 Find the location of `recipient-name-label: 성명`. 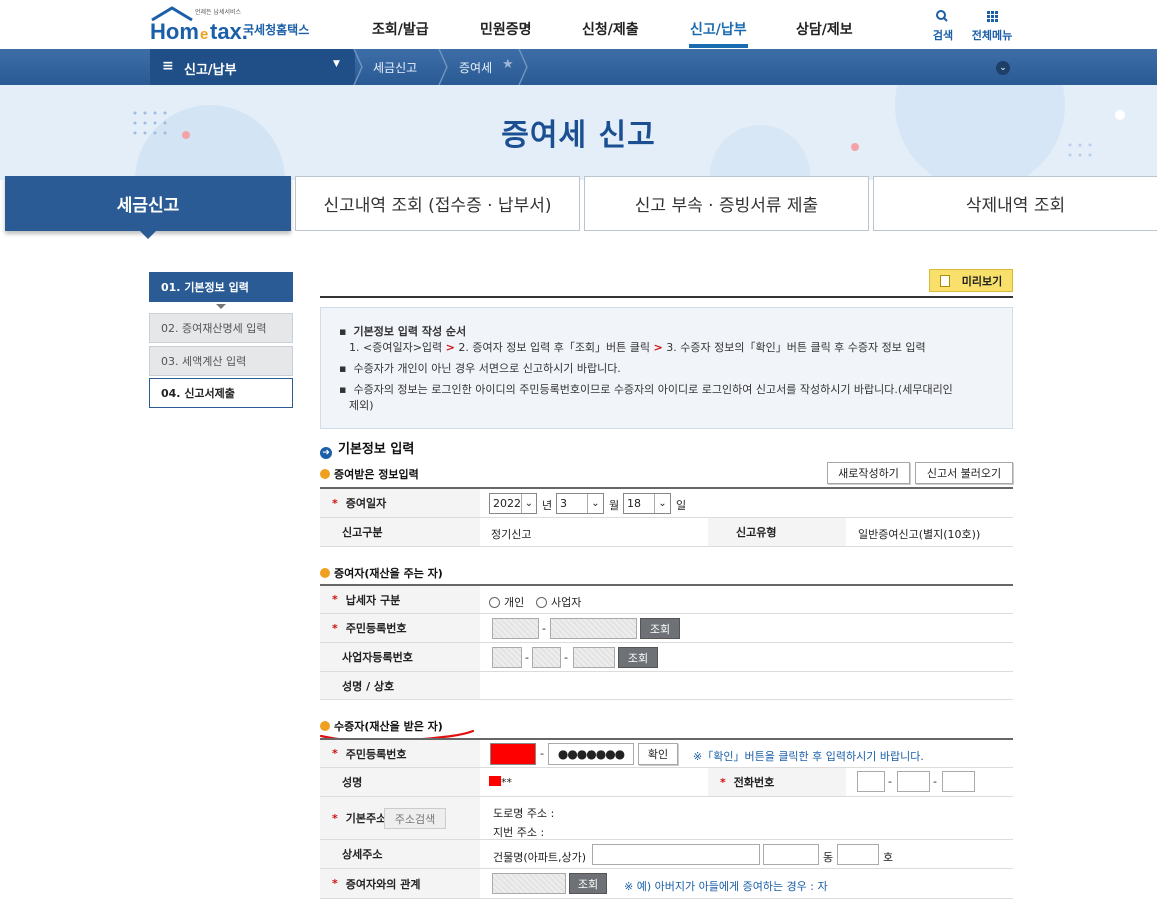

recipient-name-label: 성명 is located at coordinates (352, 782).